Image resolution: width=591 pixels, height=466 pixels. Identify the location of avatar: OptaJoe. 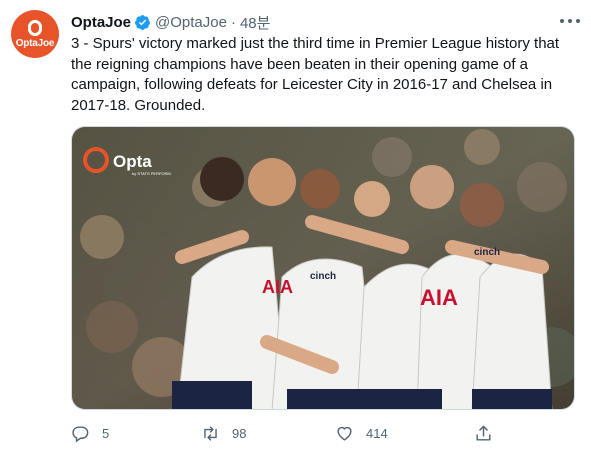
(35, 34).